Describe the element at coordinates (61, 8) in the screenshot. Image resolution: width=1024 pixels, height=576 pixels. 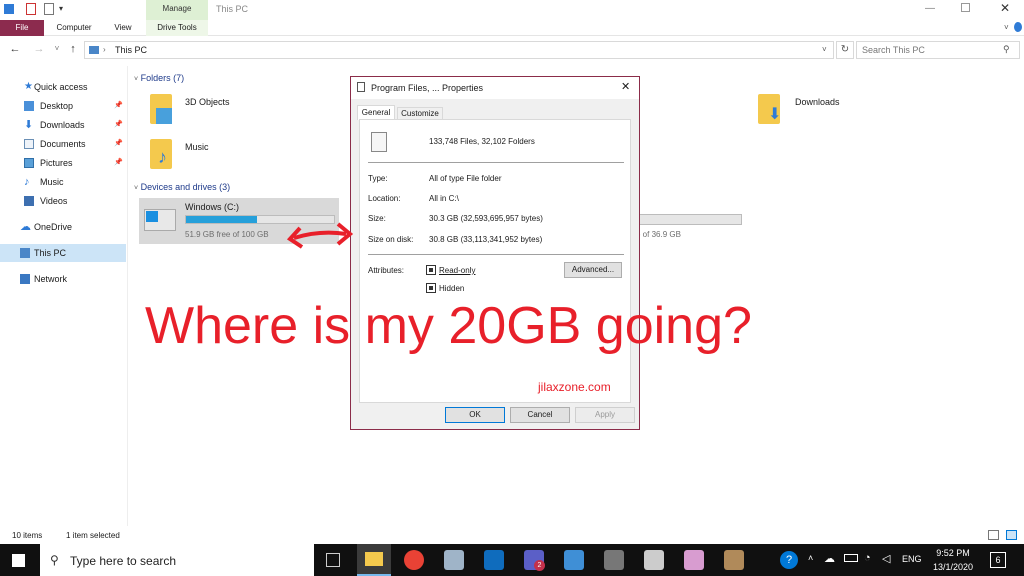
I see `customize-quick-access-icon: ▾` at that location.